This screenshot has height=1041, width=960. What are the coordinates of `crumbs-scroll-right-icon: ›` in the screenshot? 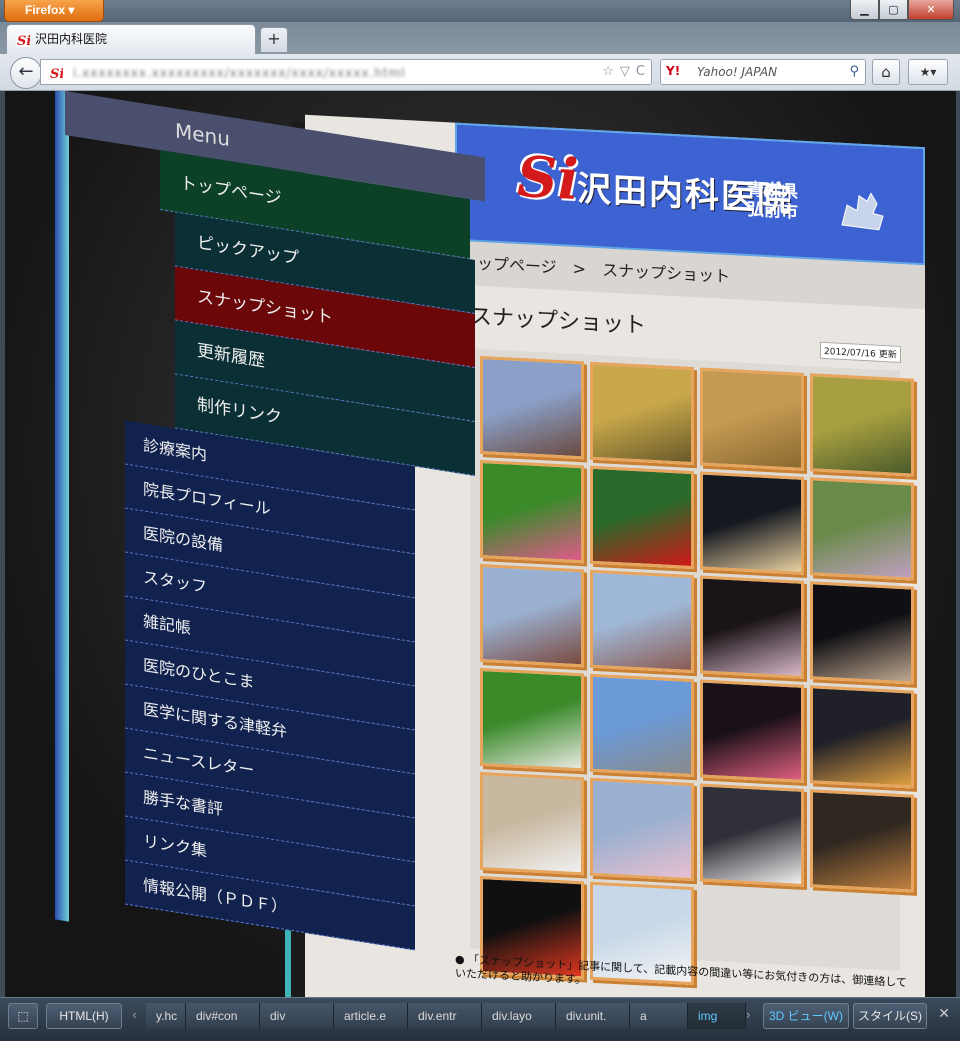 It's located at (748, 1015).